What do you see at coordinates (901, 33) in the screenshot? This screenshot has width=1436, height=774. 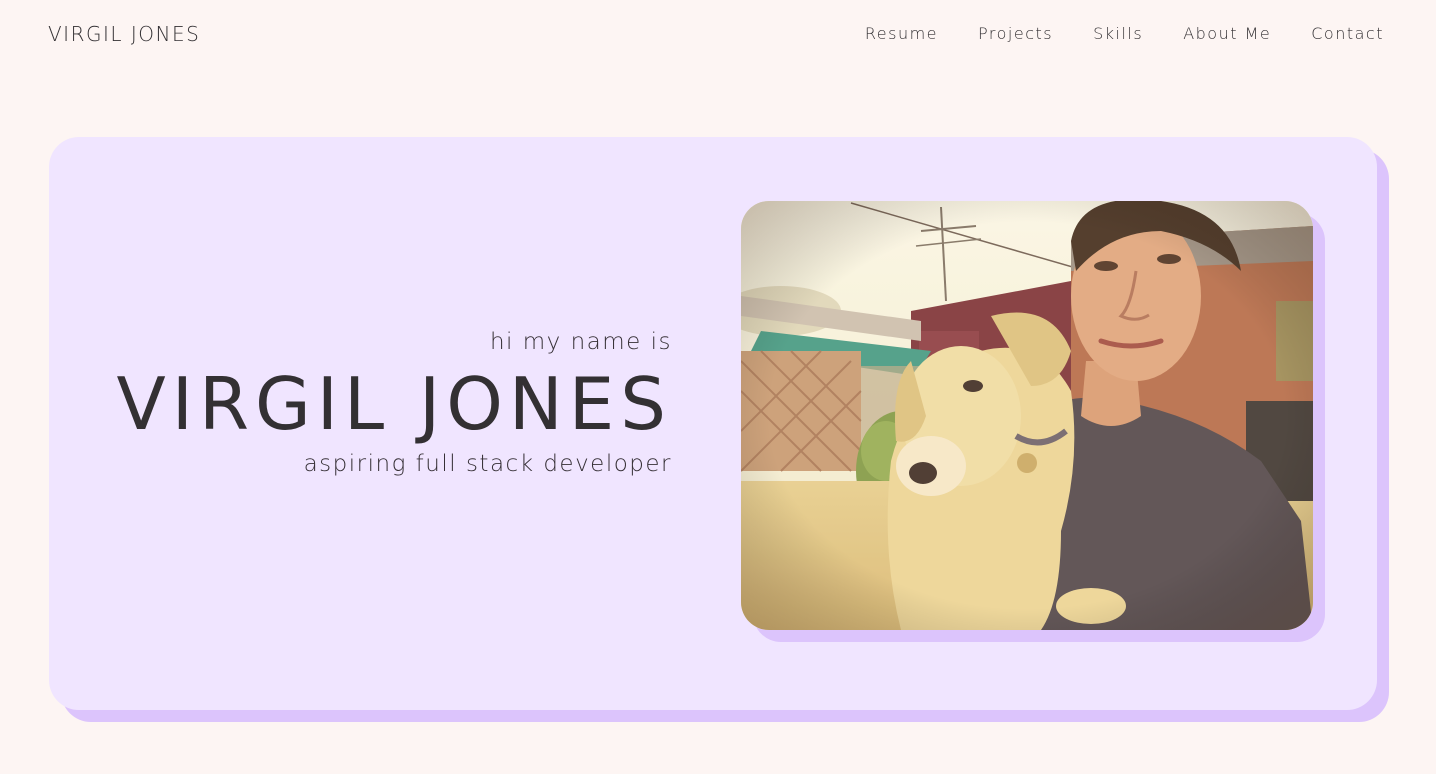 I see `nav-link-resume: Resume` at bounding box center [901, 33].